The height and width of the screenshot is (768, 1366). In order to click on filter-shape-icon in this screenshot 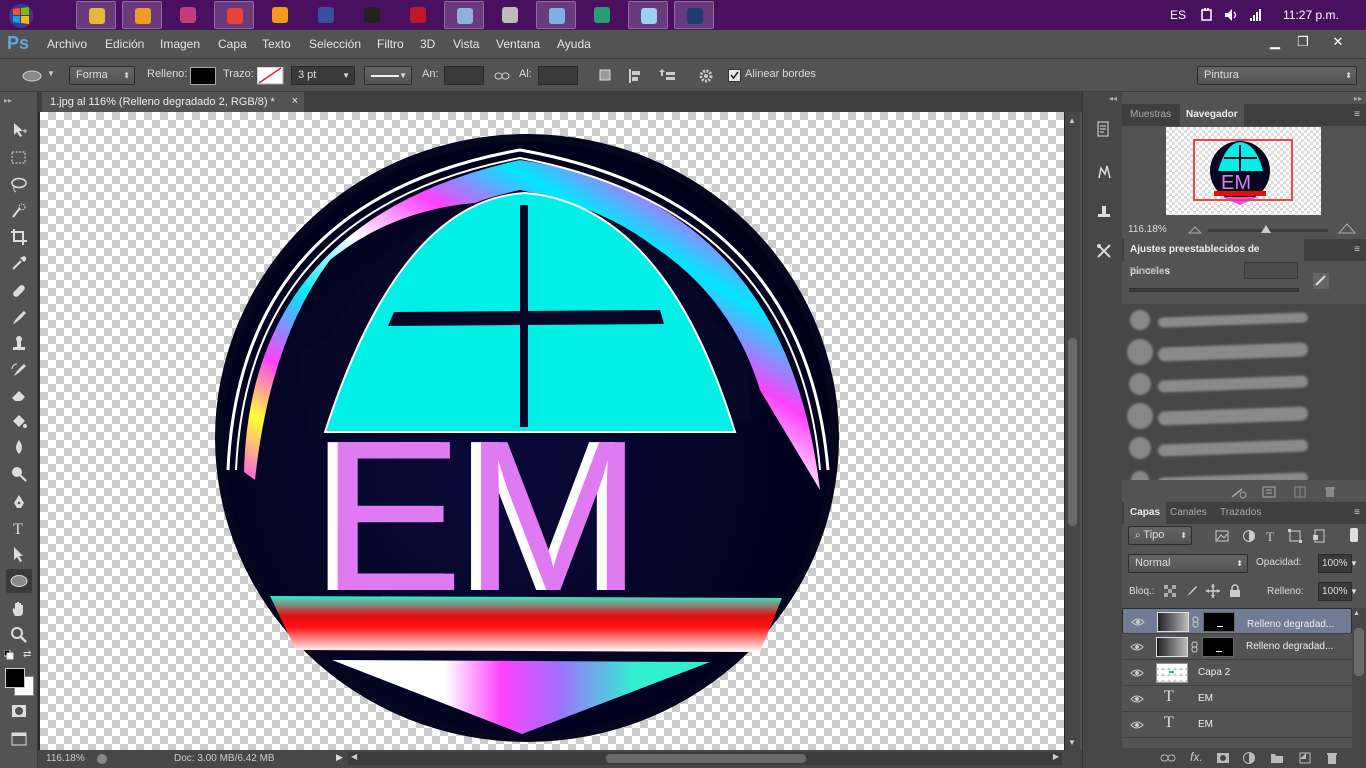, I will do `click(1295, 536)`.